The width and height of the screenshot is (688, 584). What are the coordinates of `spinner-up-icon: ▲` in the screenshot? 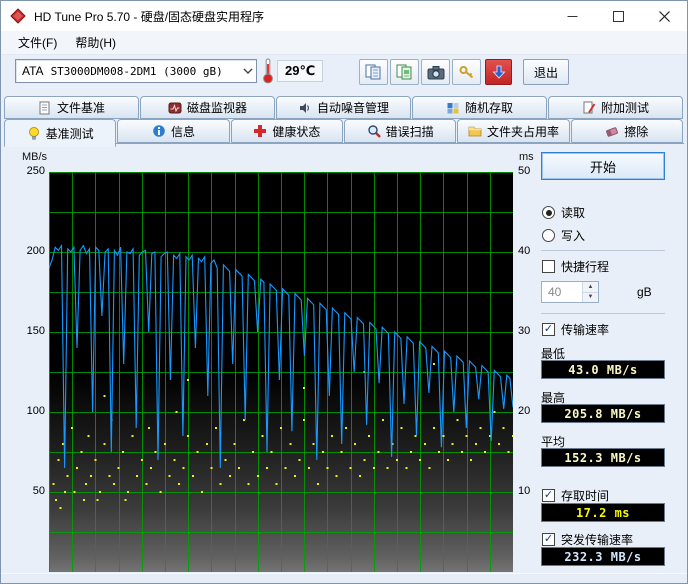 It's located at (590, 287).